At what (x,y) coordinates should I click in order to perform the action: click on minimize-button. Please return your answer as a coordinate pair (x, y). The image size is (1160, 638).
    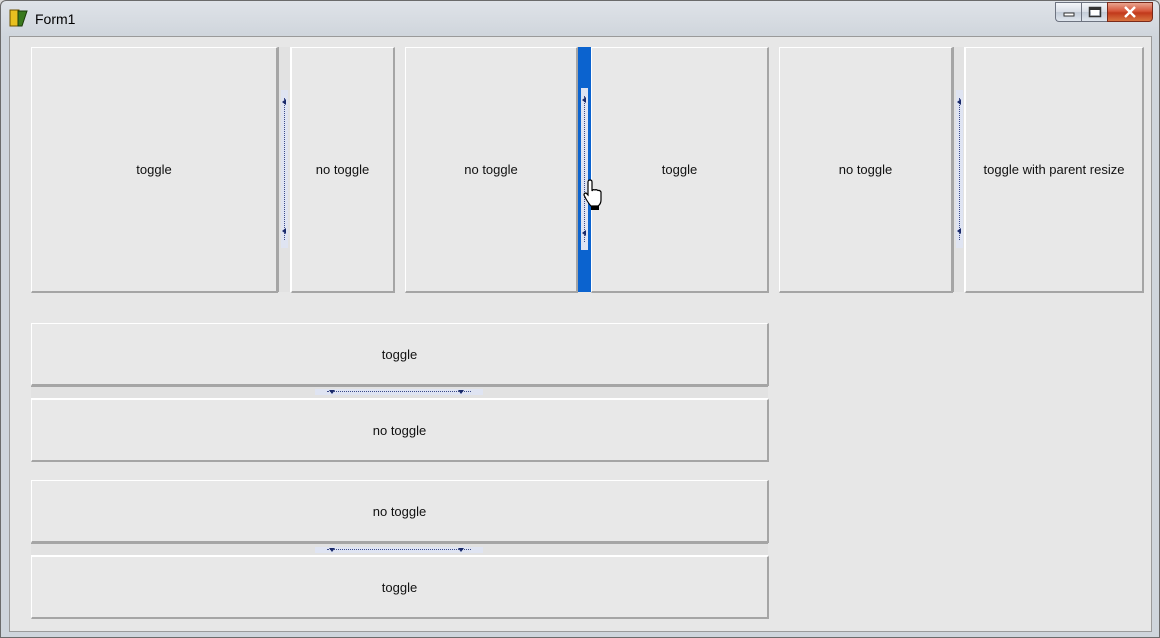
    Looking at the image, I should click on (1068, 12).